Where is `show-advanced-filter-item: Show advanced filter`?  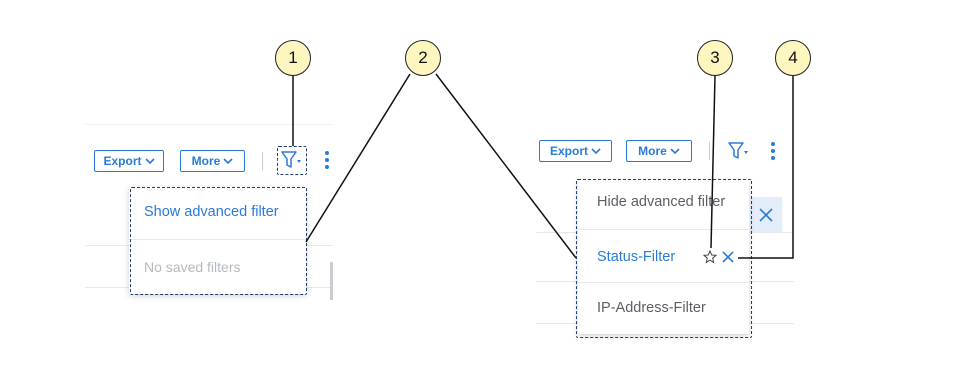 show-advanced-filter-item: Show advanced filter is located at coordinates (217, 213).